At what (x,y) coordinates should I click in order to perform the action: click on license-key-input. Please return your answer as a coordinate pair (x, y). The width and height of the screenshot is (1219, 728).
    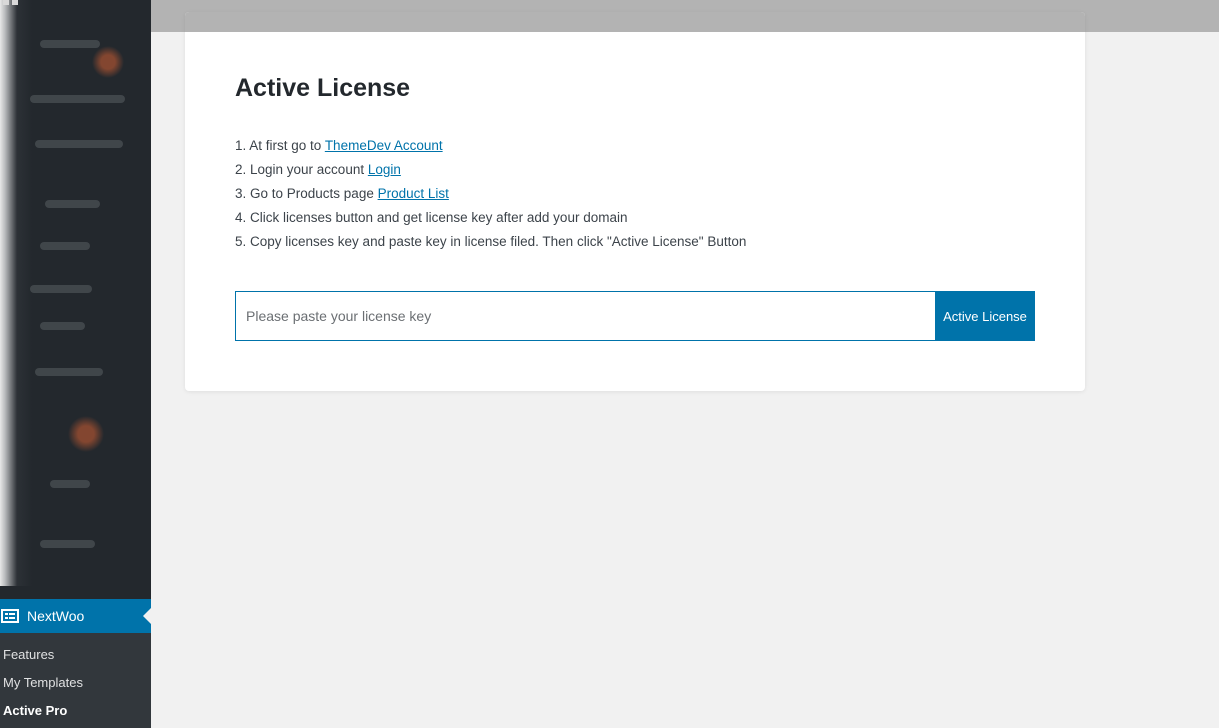
    Looking at the image, I should click on (585, 316).